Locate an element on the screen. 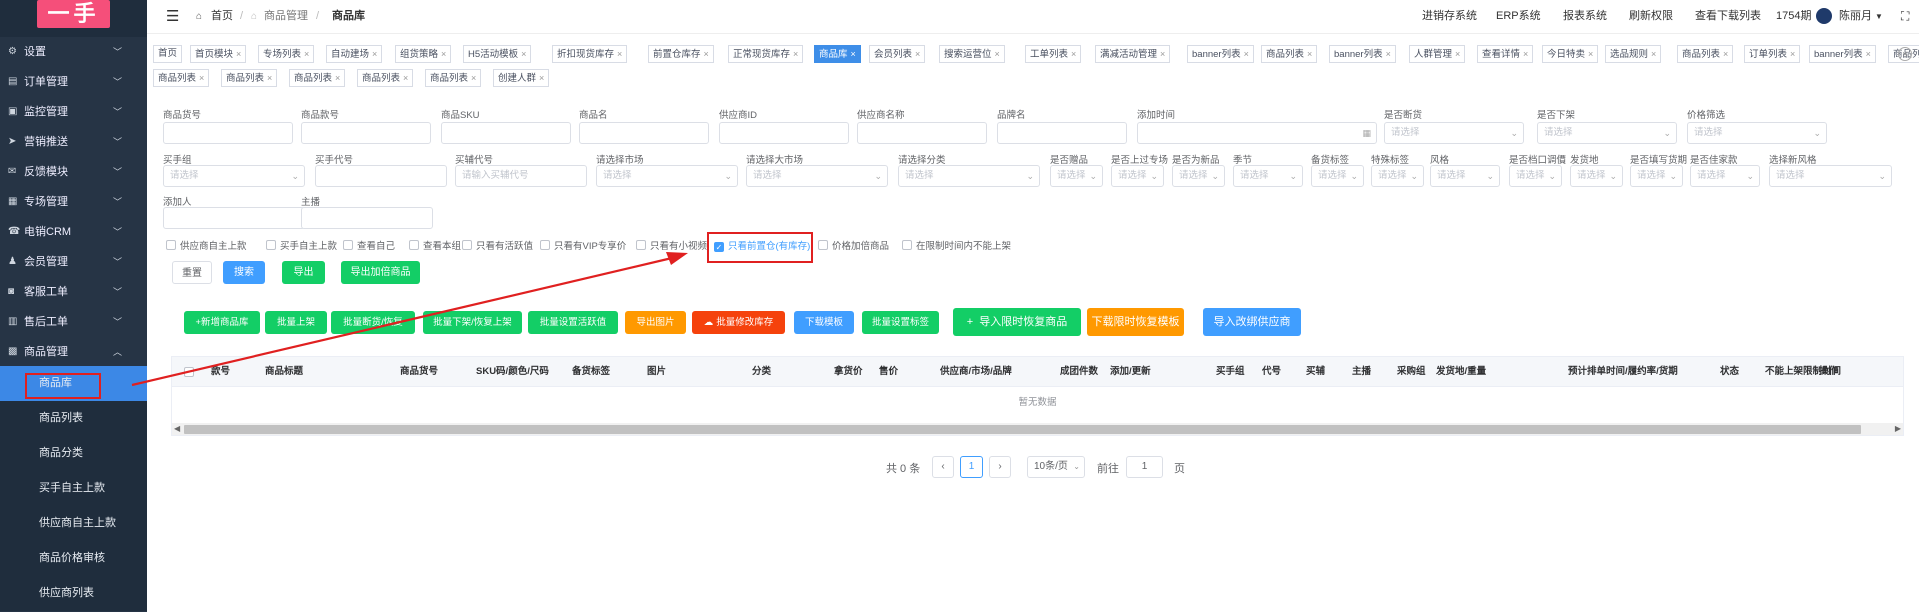 This screenshot has height=612, width=1919. arrow-head is located at coordinates (677, 258).